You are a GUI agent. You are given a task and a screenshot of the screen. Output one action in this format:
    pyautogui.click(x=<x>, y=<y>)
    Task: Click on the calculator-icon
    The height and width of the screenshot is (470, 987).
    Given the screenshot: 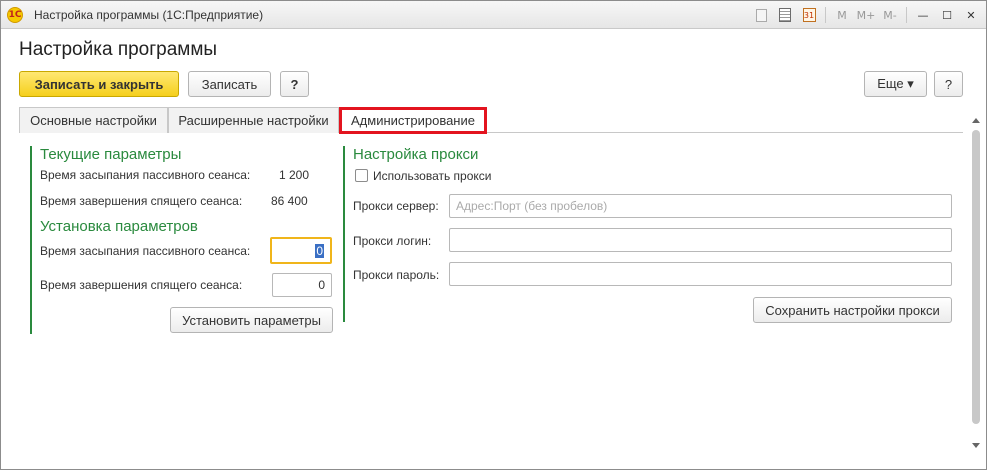 What is the action you would take?
    pyautogui.click(x=785, y=15)
    